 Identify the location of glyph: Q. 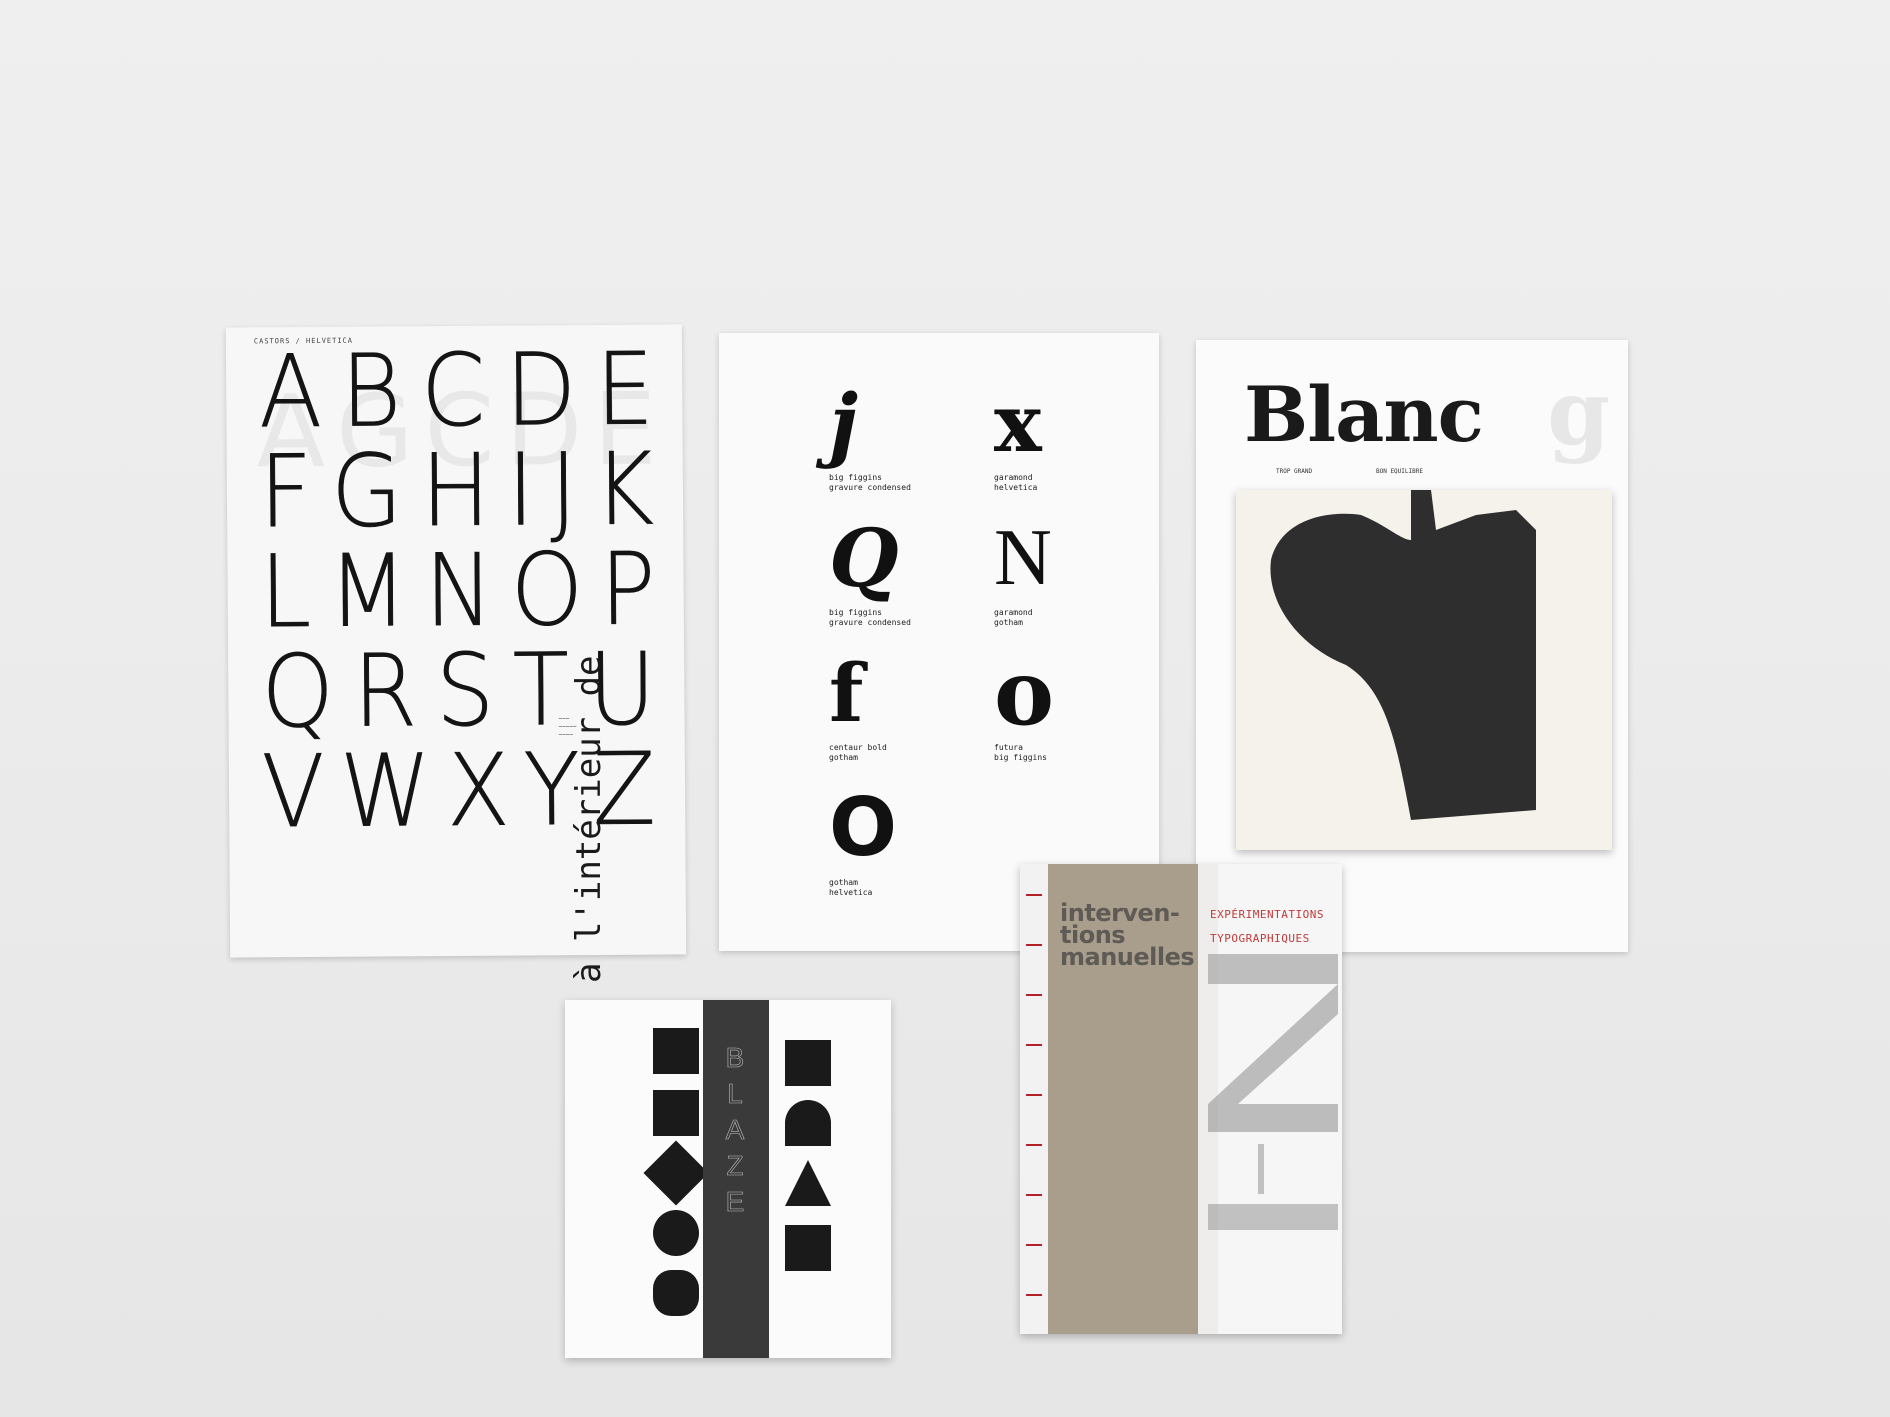
(864, 558).